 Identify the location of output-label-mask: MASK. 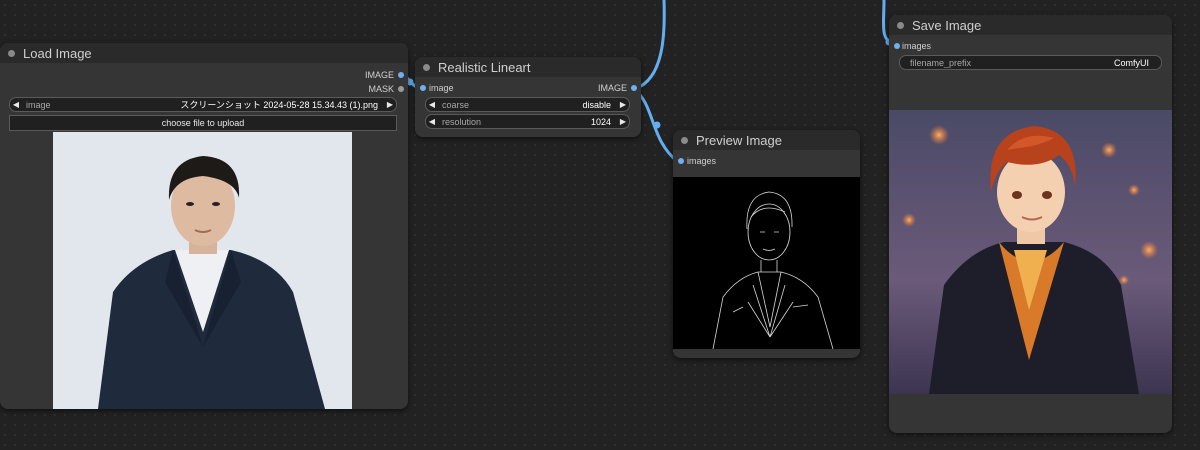
(381, 89).